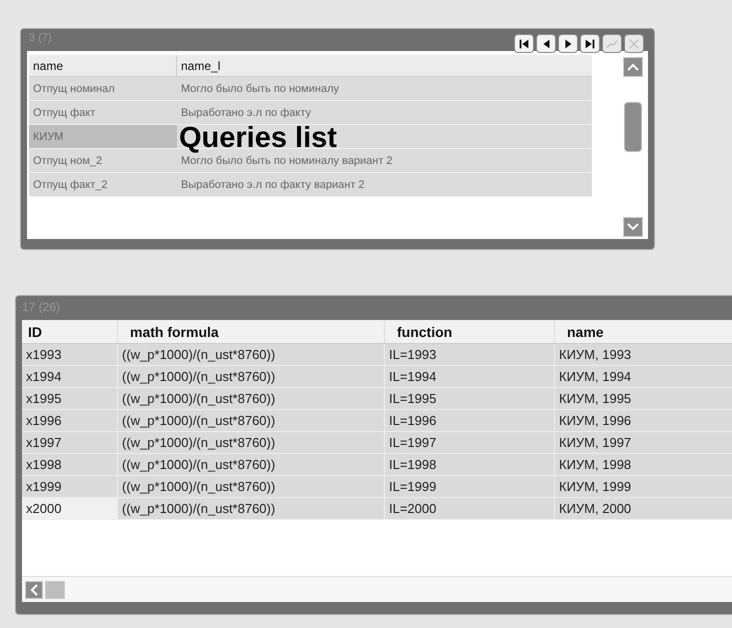 This screenshot has width=732, height=628. I want to click on scroll-left-button, so click(34, 589).